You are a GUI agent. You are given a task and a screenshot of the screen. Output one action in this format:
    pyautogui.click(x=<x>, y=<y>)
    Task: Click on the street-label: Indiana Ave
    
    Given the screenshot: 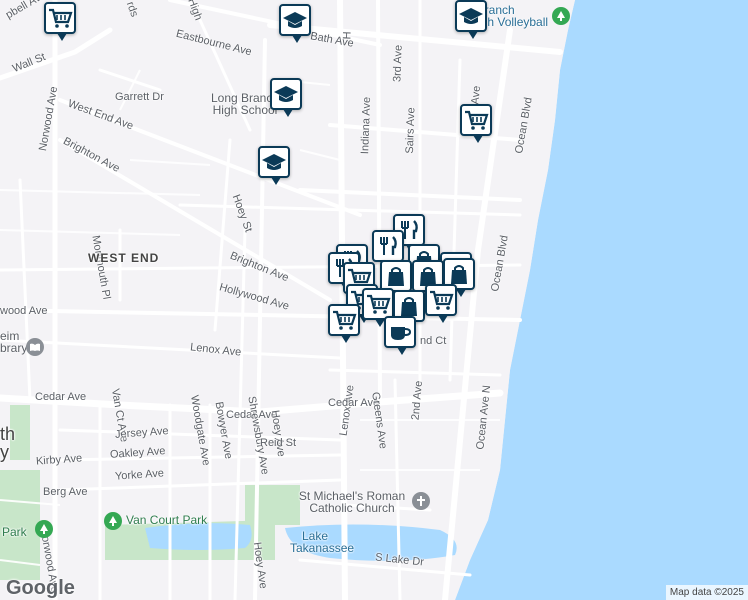 What is the action you would take?
    pyautogui.click(x=366, y=125)
    